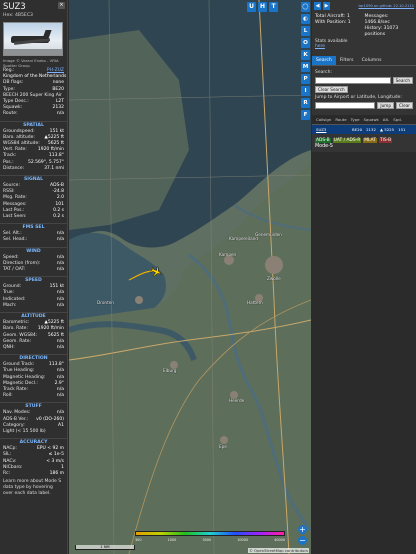 This screenshot has width=416, height=554. What do you see at coordinates (397, 119) in the screenshot?
I see `col-spd: Spd.` at bounding box center [397, 119].